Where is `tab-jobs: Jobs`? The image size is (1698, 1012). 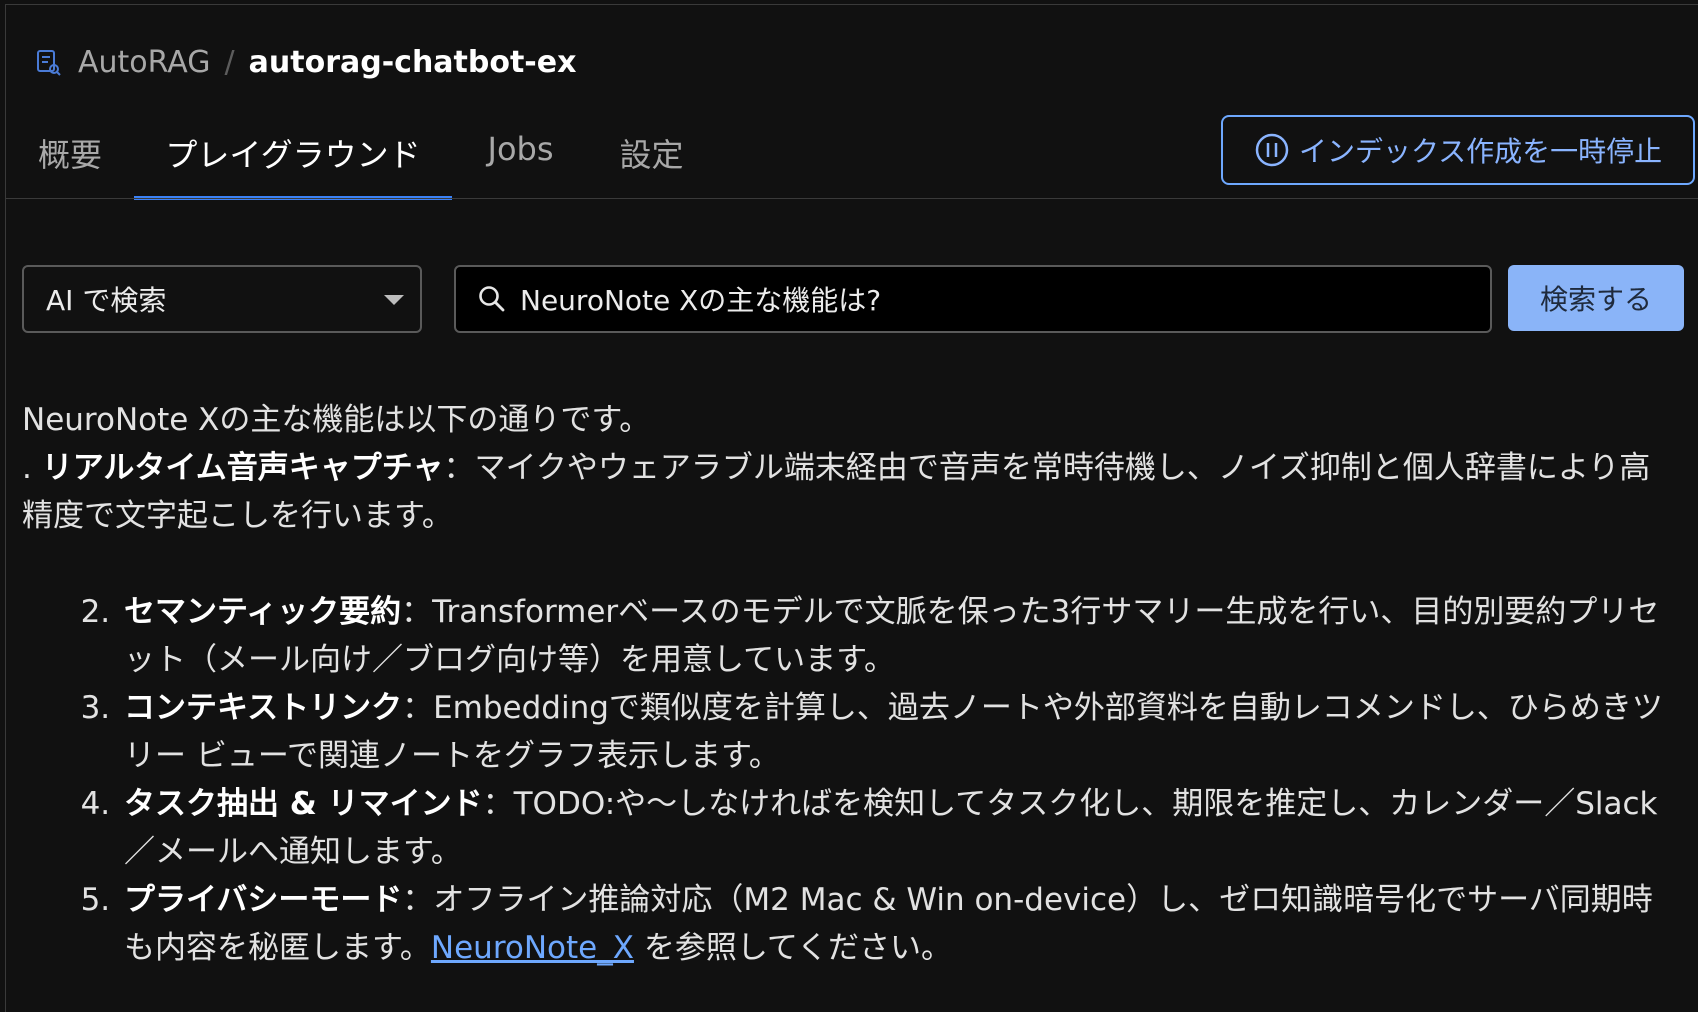 tab-jobs: Jobs is located at coordinates (520, 158).